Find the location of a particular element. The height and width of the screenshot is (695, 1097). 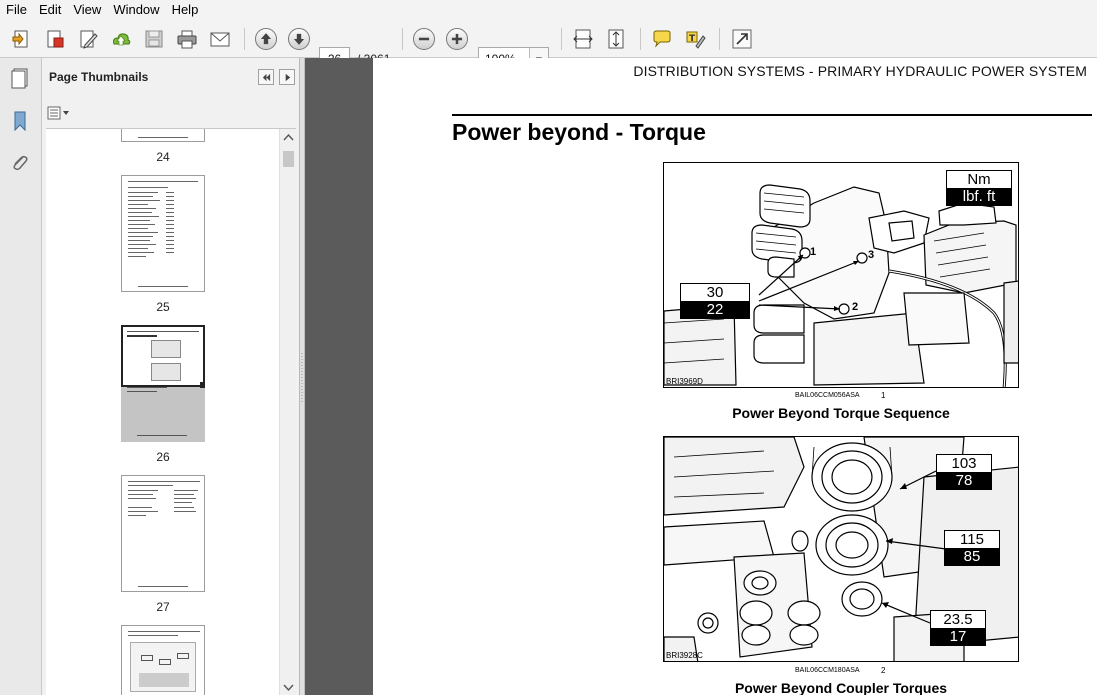

panel-title: Page Thumbnails is located at coordinates (99, 77).